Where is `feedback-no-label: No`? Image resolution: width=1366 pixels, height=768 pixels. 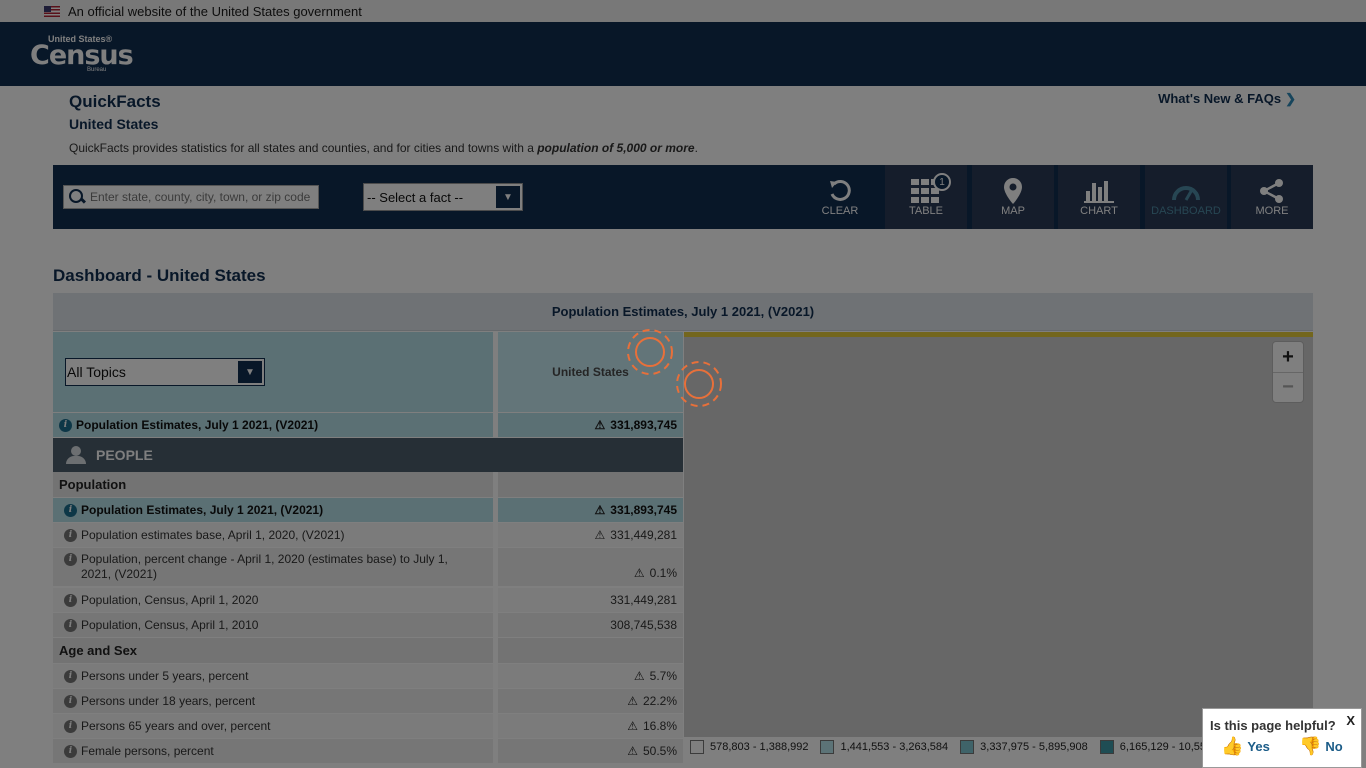 feedback-no-label: No is located at coordinates (1334, 746).